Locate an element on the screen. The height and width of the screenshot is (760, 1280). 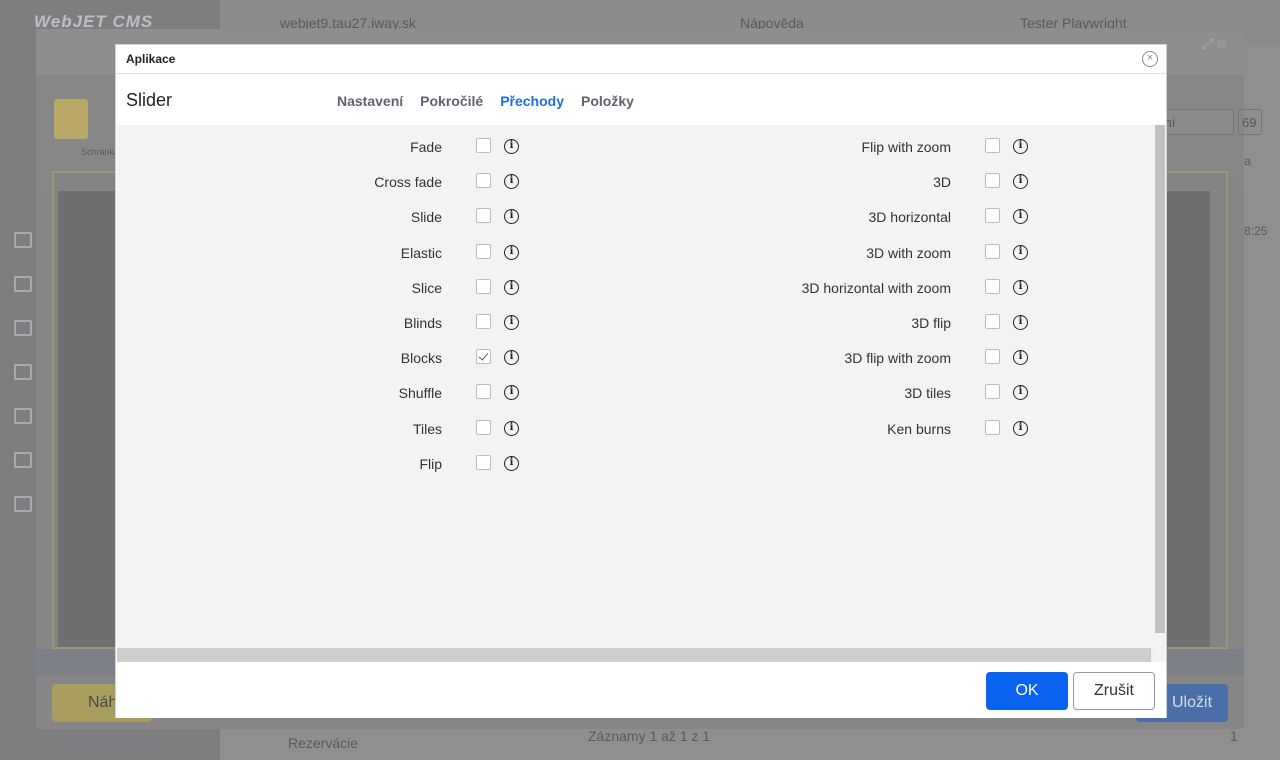
checkbox-fade is located at coordinates (483, 145).